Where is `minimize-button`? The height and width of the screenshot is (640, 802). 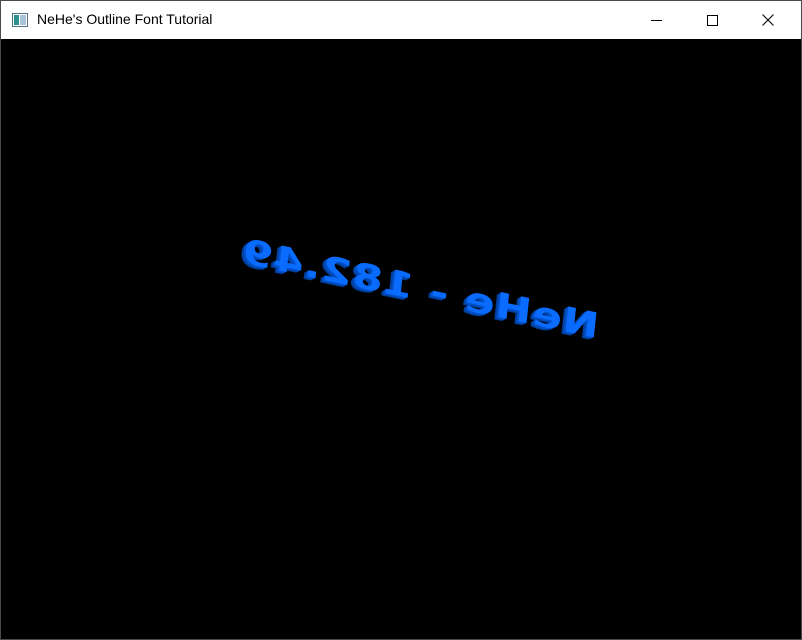 minimize-button is located at coordinates (656, 20).